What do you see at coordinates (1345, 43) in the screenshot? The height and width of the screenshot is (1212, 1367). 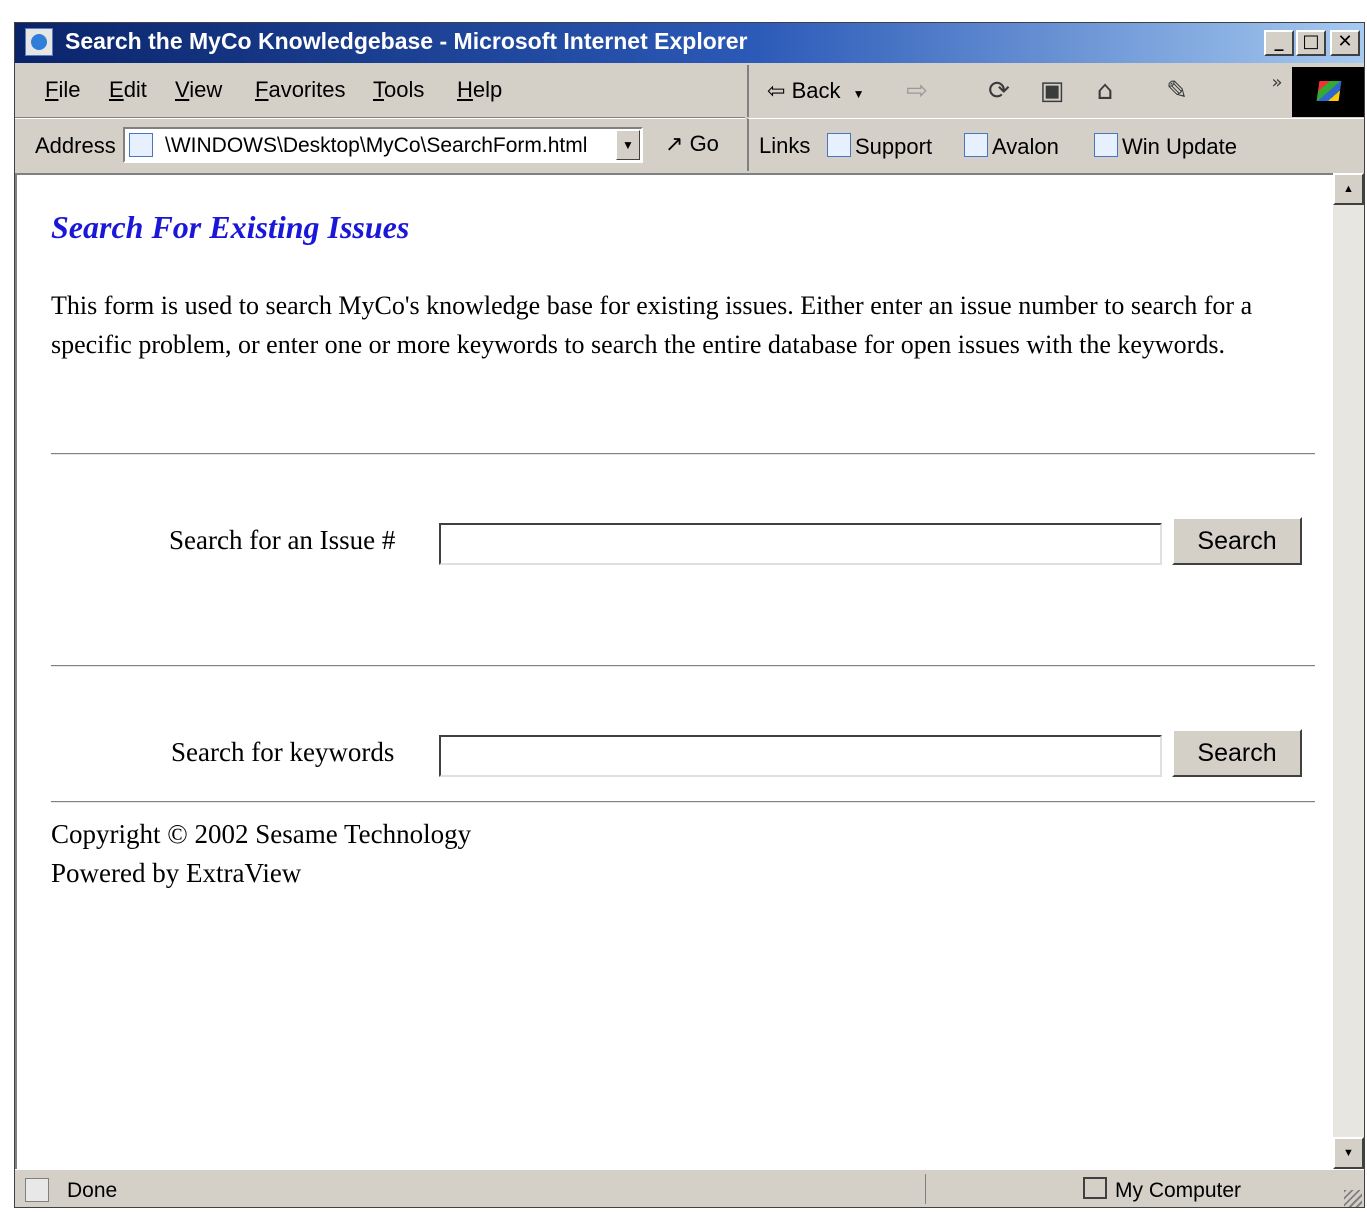 I see `close-button: ✕` at bounding box center [1345, 43].